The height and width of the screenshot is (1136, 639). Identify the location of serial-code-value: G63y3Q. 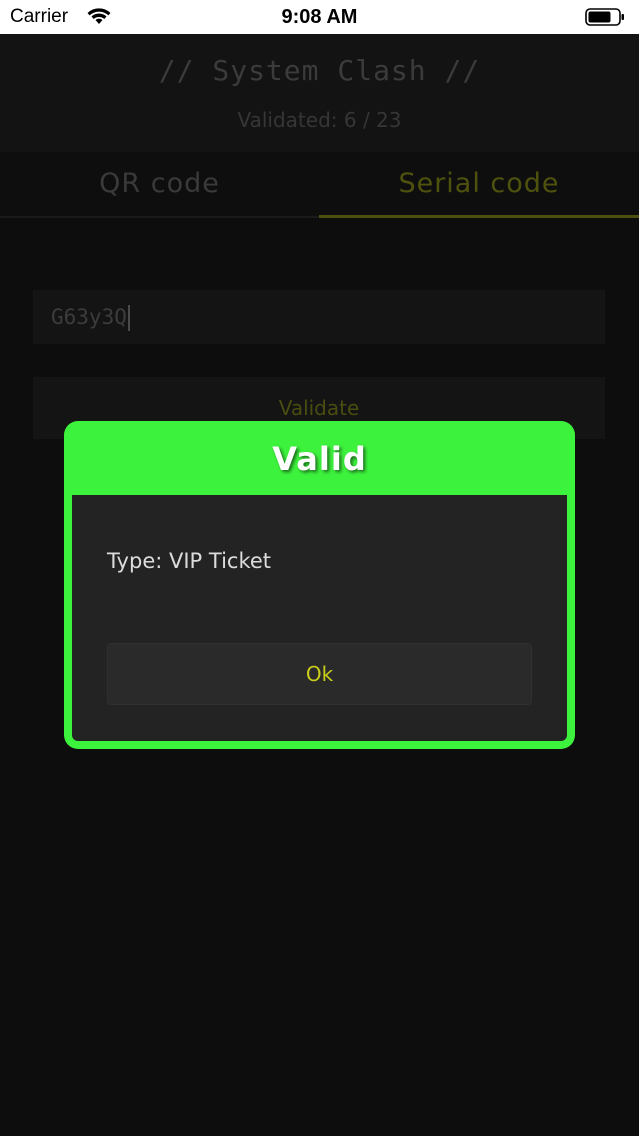
(89, 317).